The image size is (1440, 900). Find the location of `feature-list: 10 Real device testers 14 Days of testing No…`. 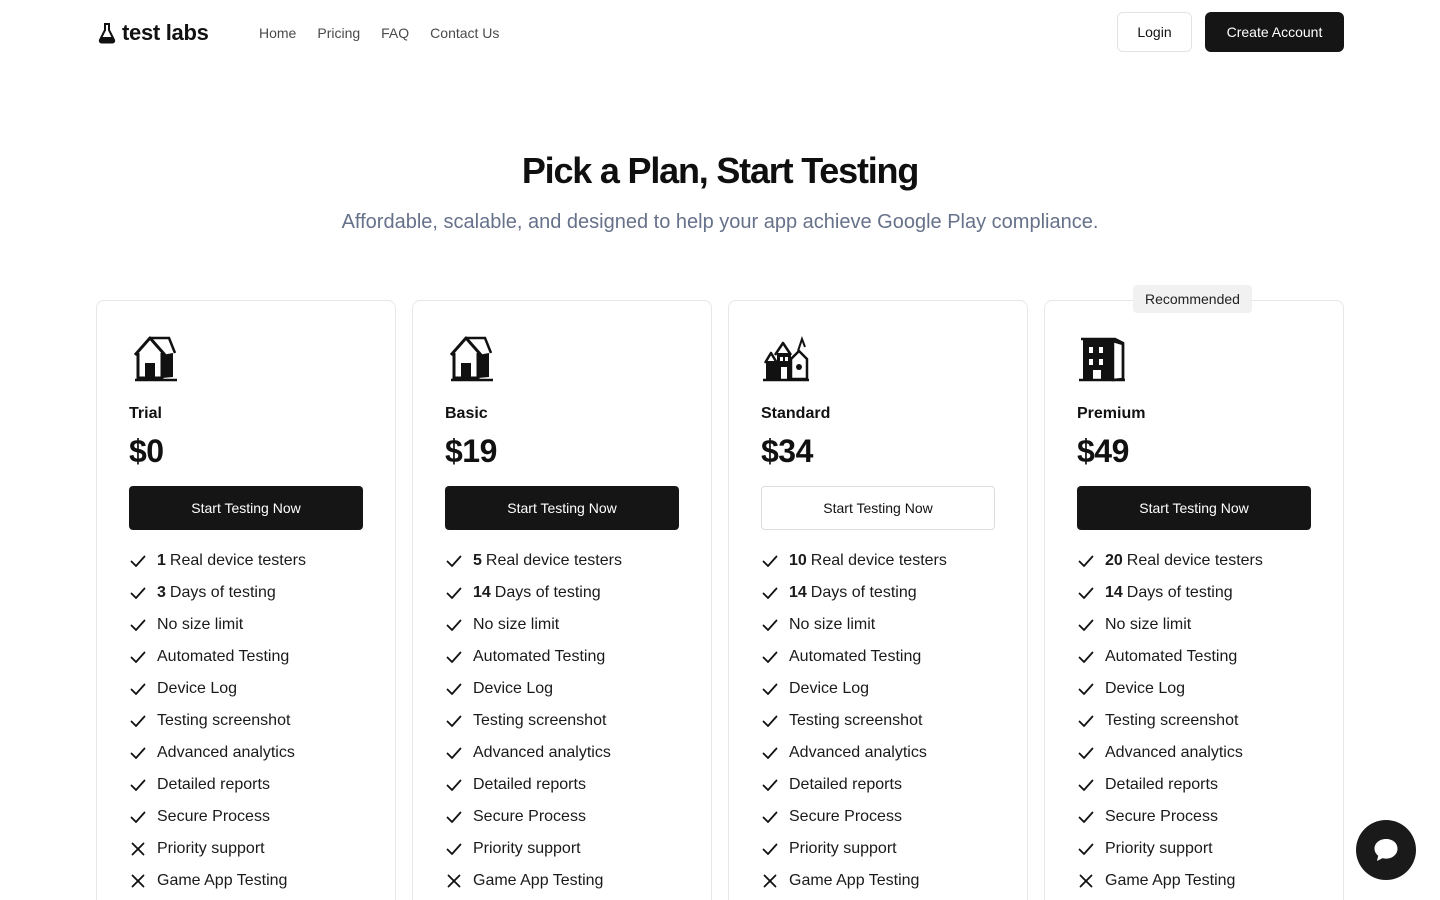

feature-list: 10 Real device testers 14 Days of testing No… is located at coordinates (854, 721).